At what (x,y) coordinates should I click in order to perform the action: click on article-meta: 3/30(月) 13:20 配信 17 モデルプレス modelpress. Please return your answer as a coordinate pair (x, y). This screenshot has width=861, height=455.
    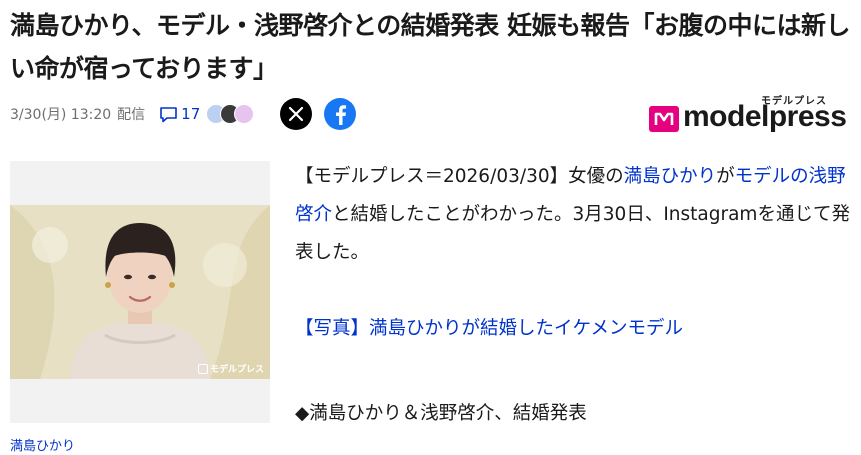
    Looking at the image, I should click on (432, 114).